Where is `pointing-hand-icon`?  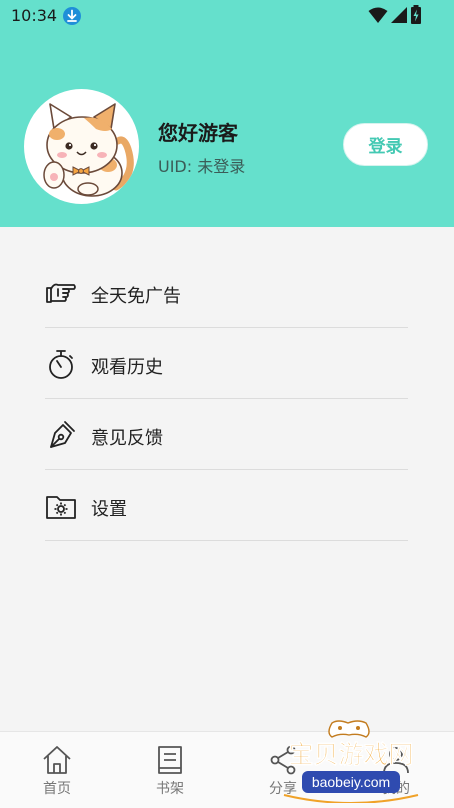
pointing-hand-icon is located at coordinates (61, 293).